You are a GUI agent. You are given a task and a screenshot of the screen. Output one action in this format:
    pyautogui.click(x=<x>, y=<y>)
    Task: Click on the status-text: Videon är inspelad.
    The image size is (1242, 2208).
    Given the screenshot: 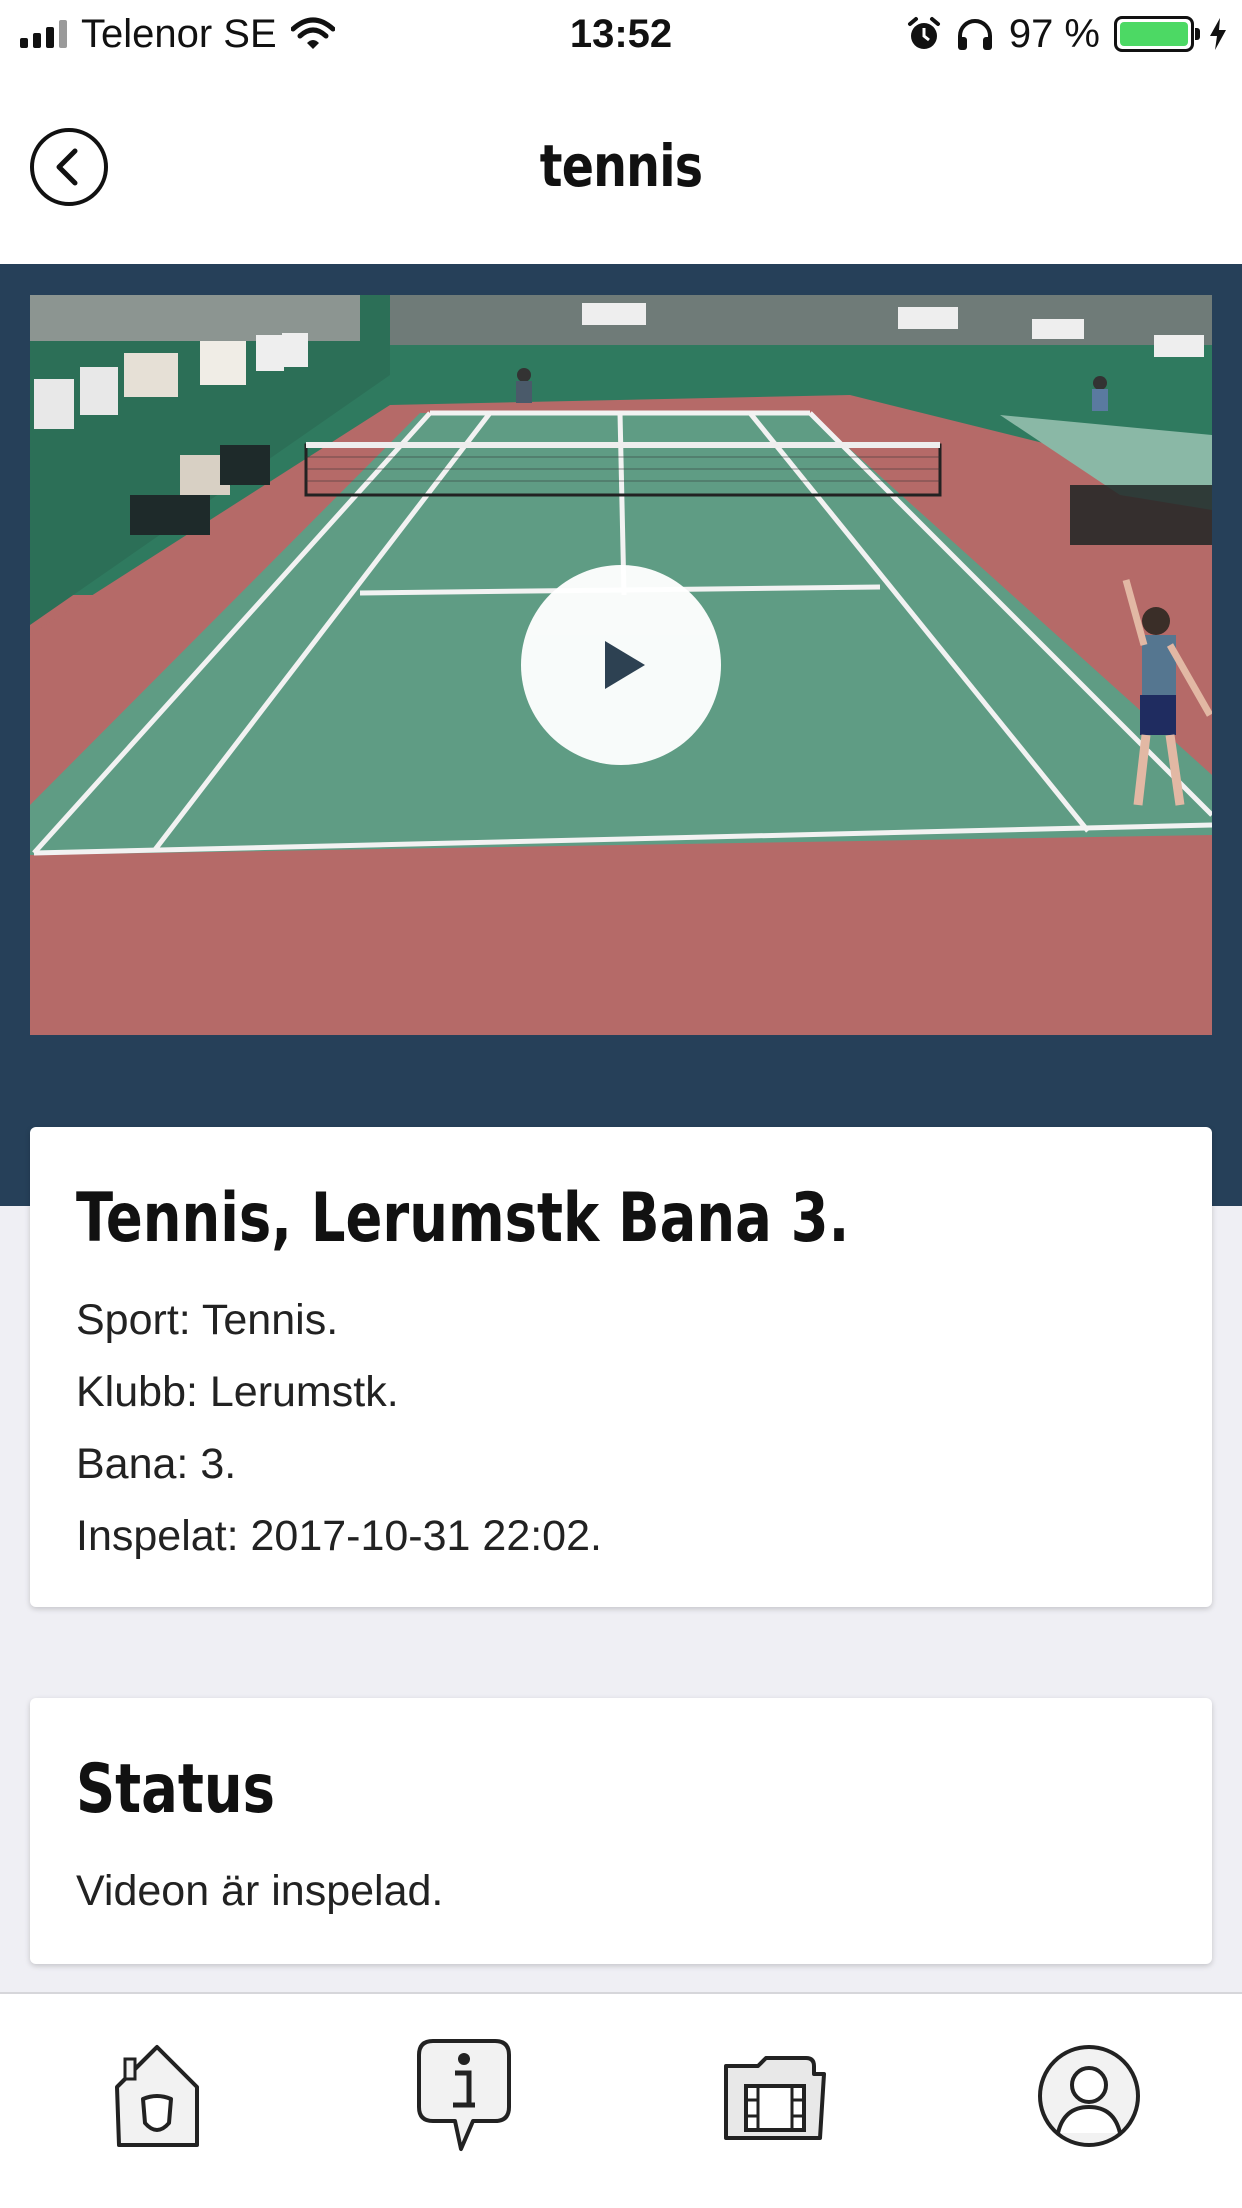 What is the action you would take?
    pyautogui.click(x=260, y=1891)
    